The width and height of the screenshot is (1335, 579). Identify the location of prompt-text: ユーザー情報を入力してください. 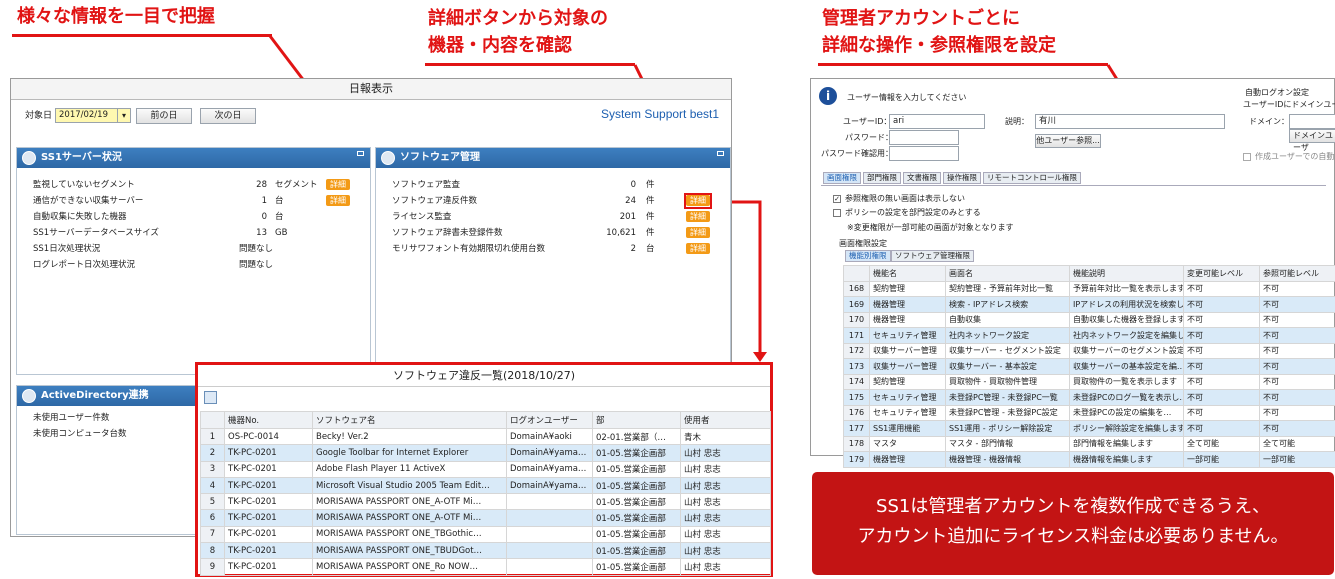
(907, 97).